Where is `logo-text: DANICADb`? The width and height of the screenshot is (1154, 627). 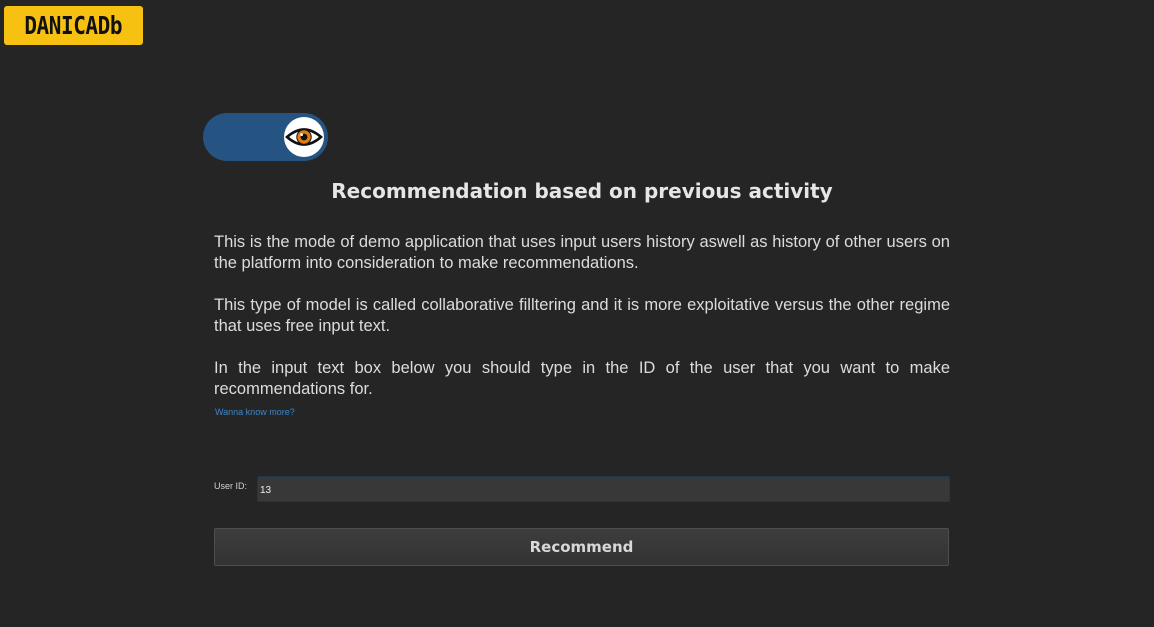 logo-text: DANICADb is located at coordinates (73, 25).